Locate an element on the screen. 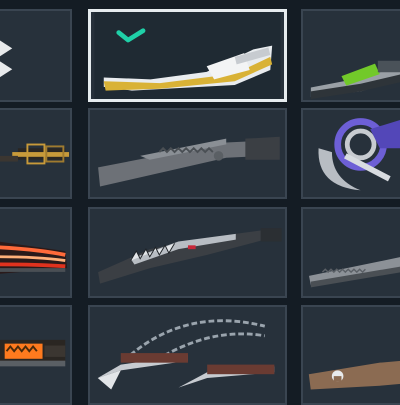 The image size is (400, 405). chevron-arrows-icon is located at coordinates (6, 59).